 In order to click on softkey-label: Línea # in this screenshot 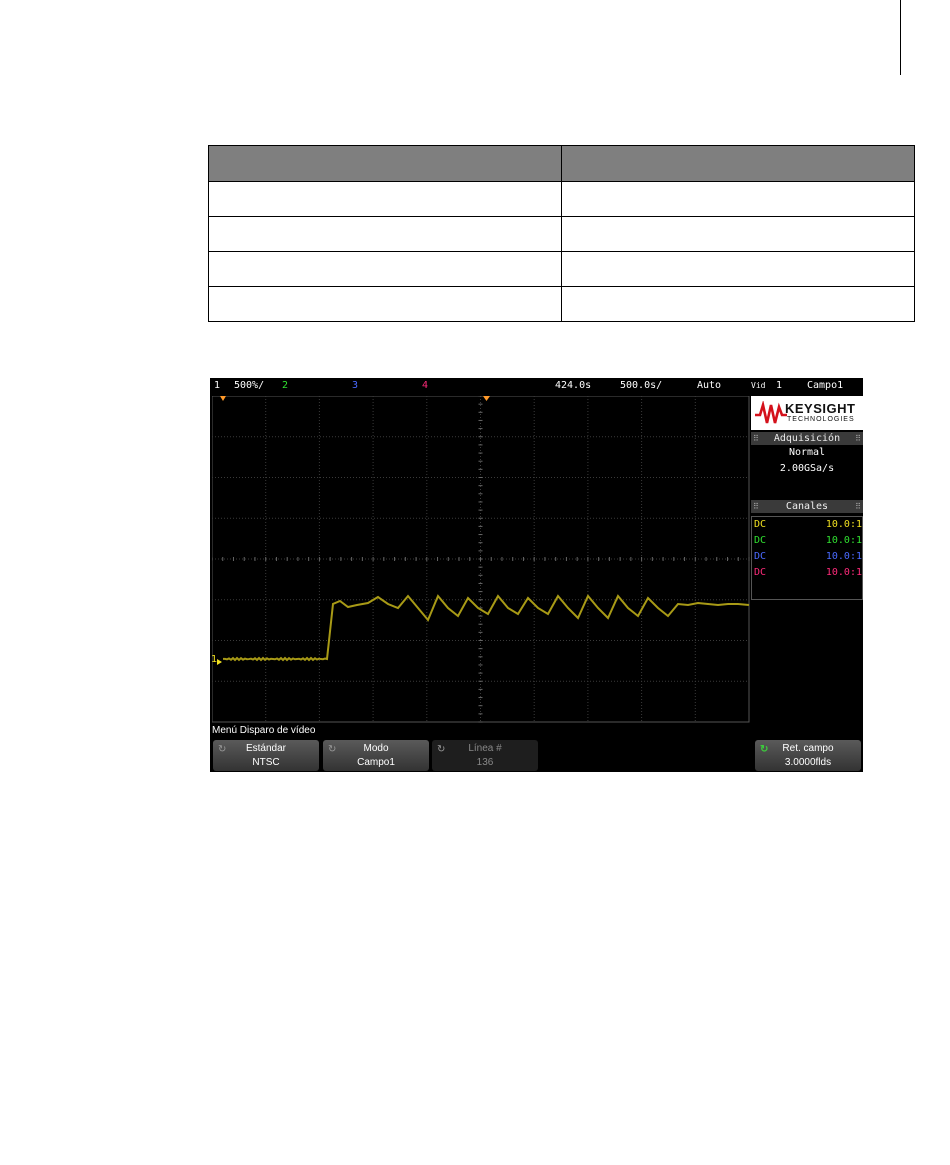, I will do `click(485, 748)`.